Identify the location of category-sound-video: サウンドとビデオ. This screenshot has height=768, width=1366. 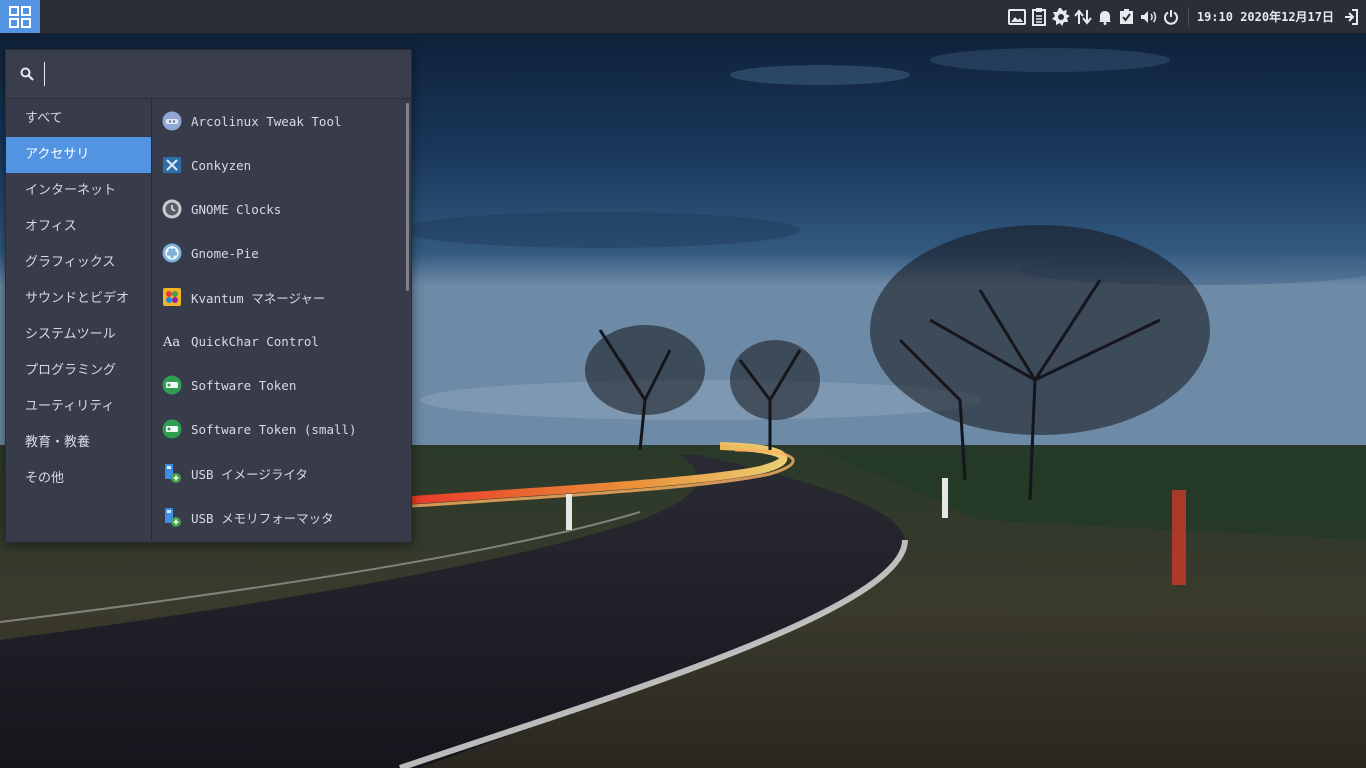
(78, 299).